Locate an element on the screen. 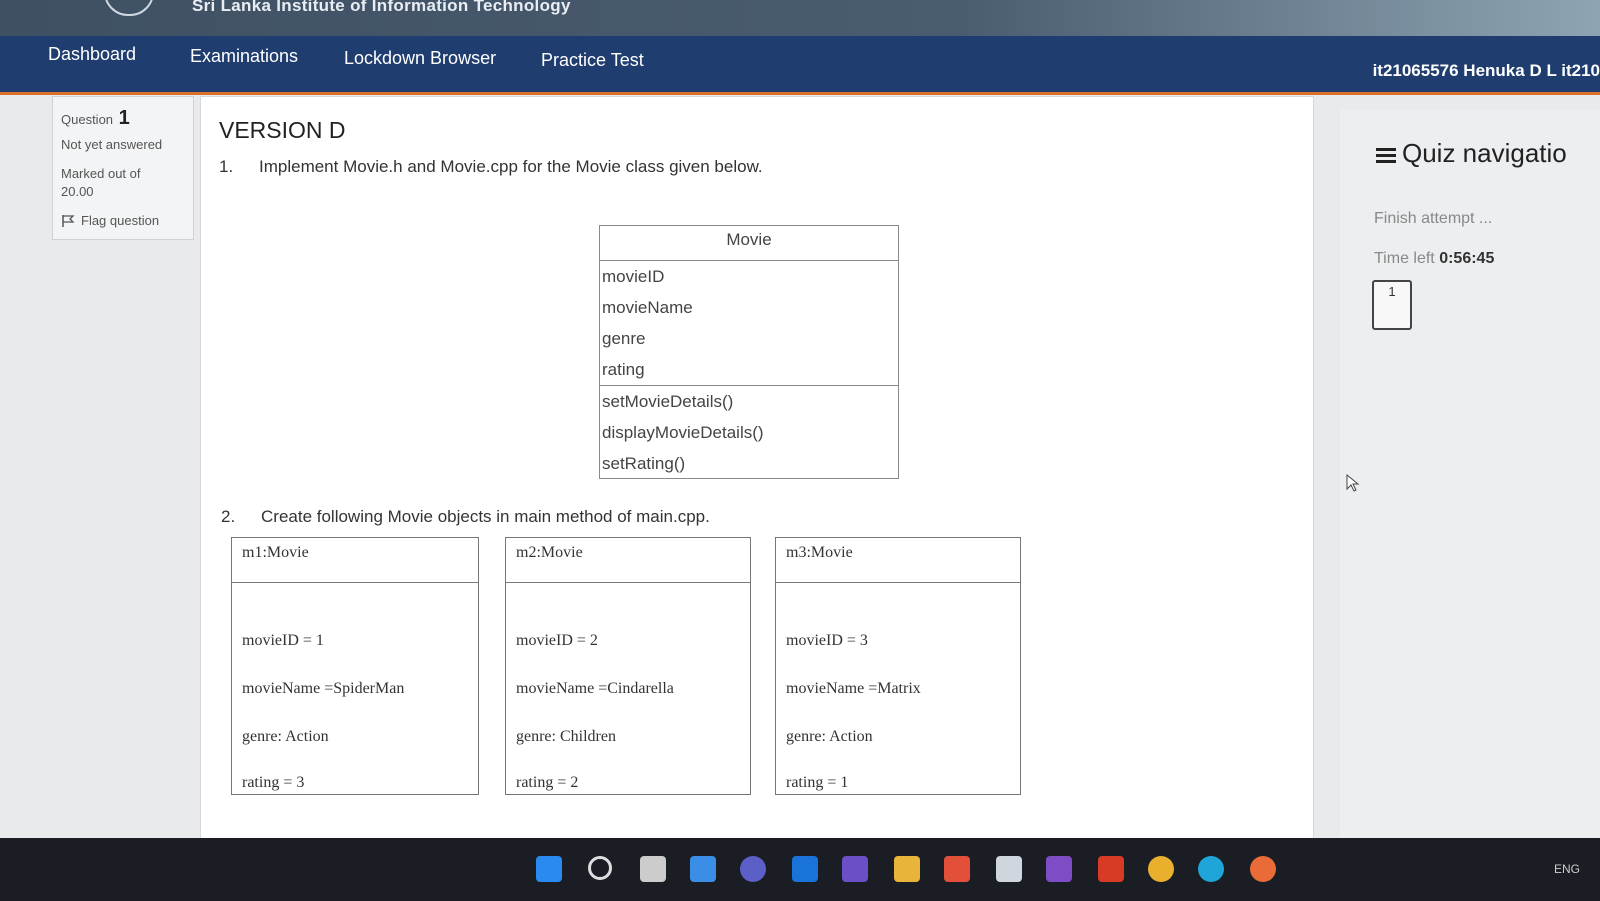  object-id: movieID = 3 is located at coordinates (827, 640).